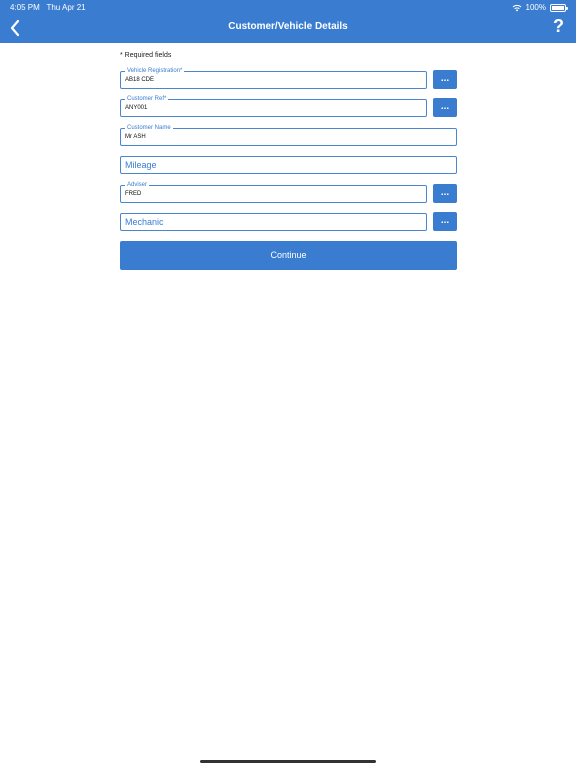 Image resolution: width=576 pixels, height=768 pixels. What do you see at coordinates (155, 71) in the screenshot?
I see `vehicle-registration-label: Vehicle Registration*` at bounding box center [155, 71].